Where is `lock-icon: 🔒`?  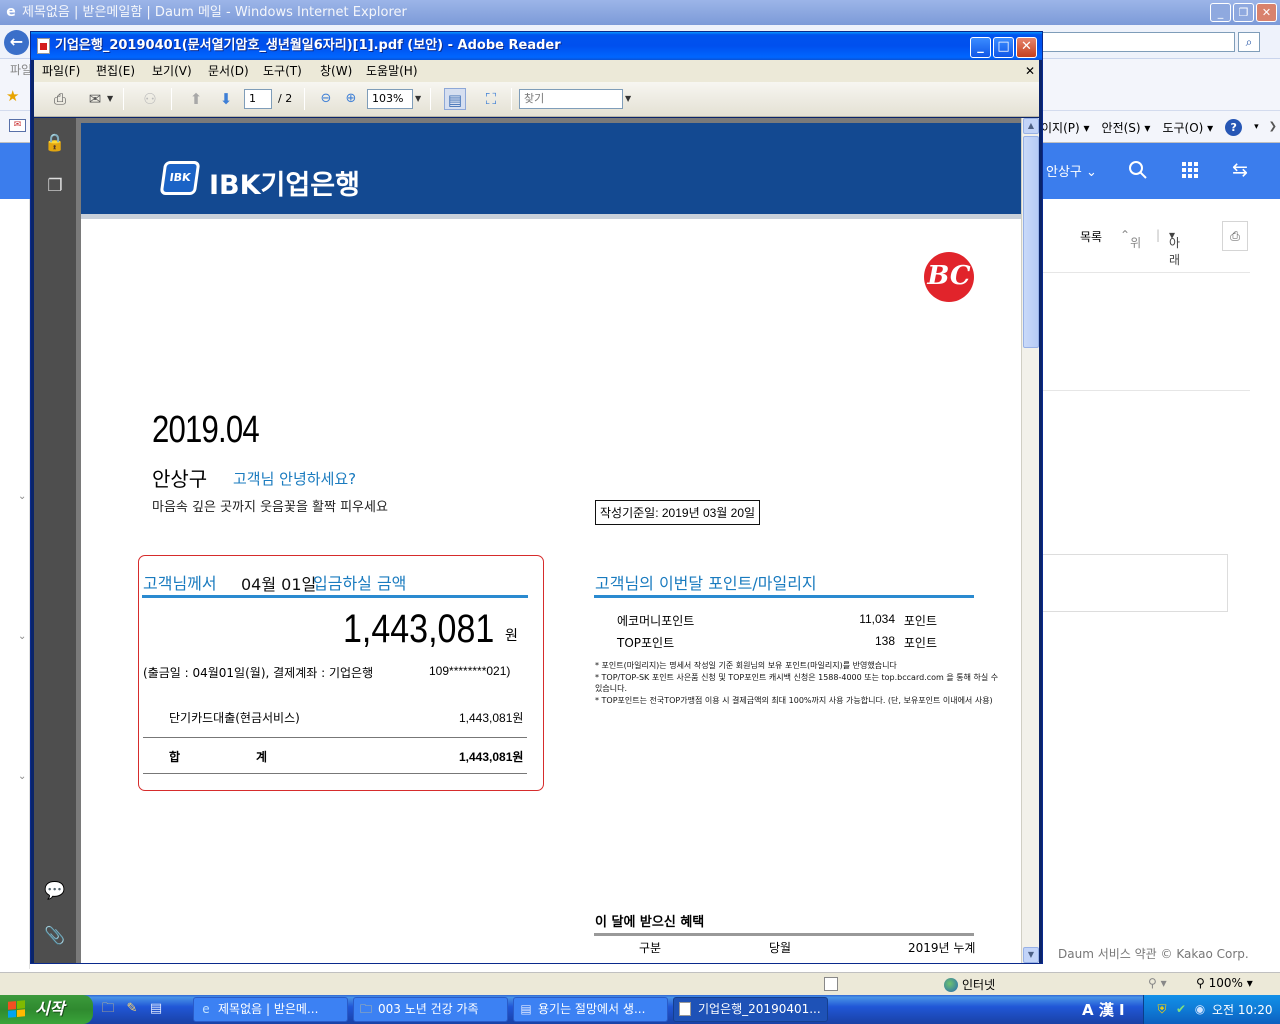
lock-icon: 🔒 is located at coordinates (55, 143).